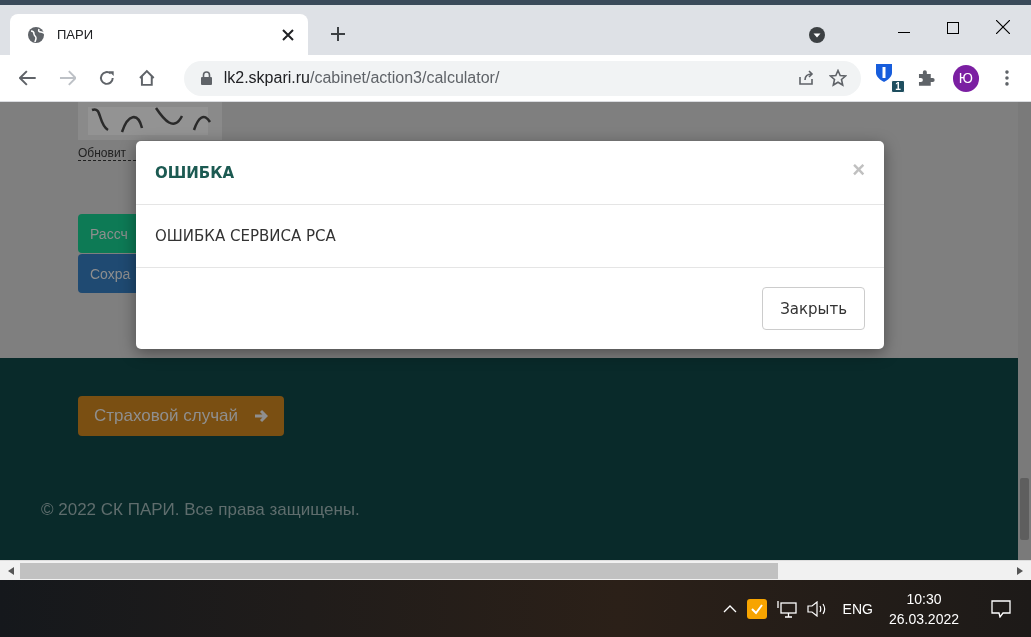 Image resolution: width=1031 pixels, height=637 pixels. I want to click on shield-icon, so click(884, 73).